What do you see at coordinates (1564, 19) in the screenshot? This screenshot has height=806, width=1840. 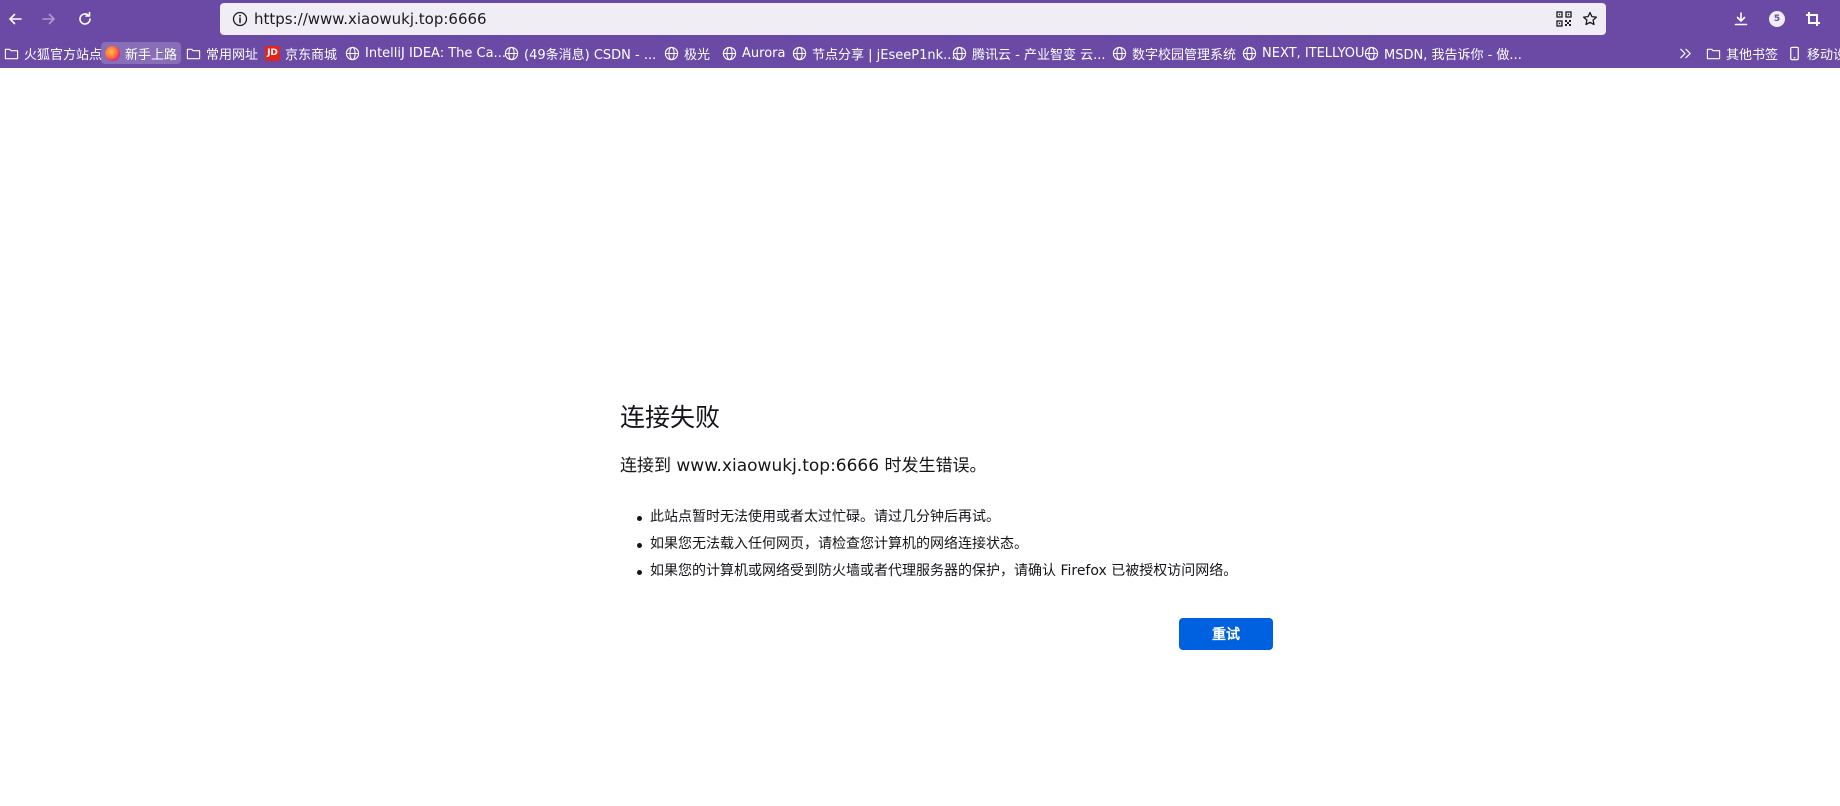 I see `qr-code-icon` at bounding box center [1564, 19].